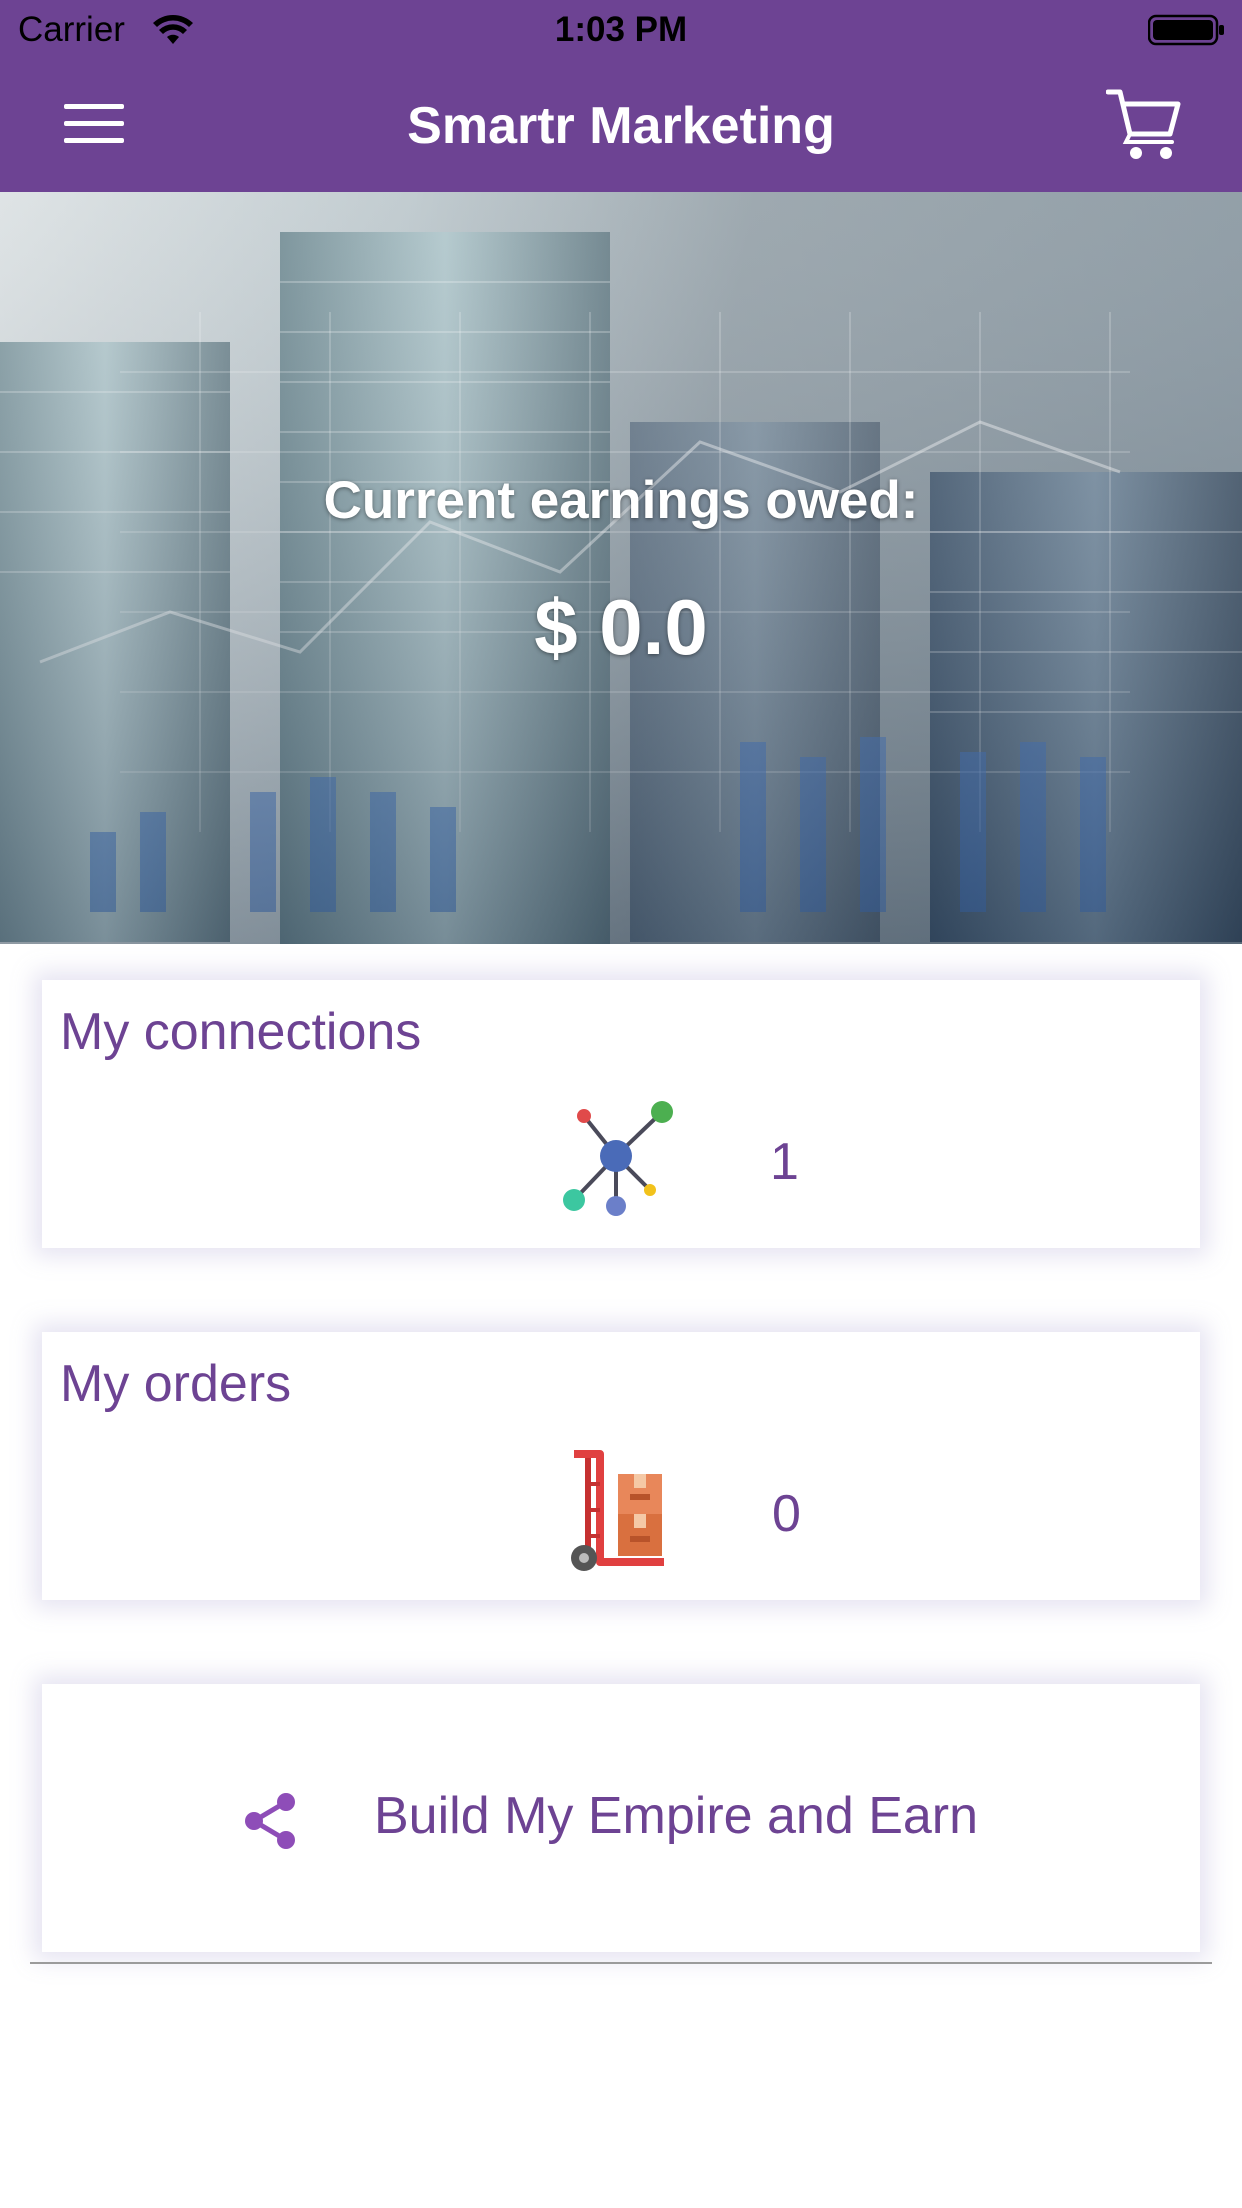 This screenshot has height=2208, width=1242. I want to click on connections-card: My connections 1, so click(621, 1114).